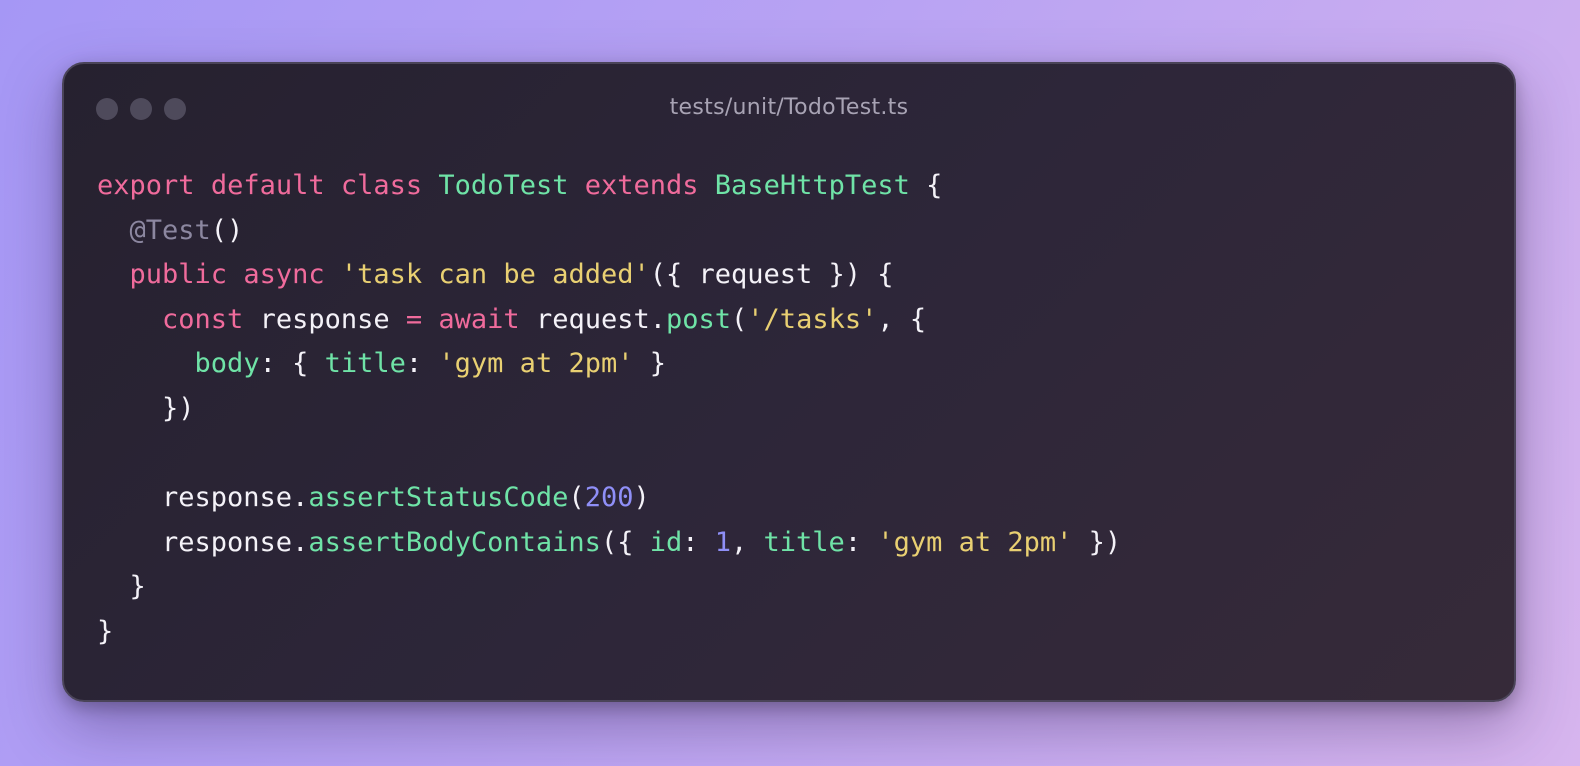  I want to click on code-line: }), so click(609, 409).